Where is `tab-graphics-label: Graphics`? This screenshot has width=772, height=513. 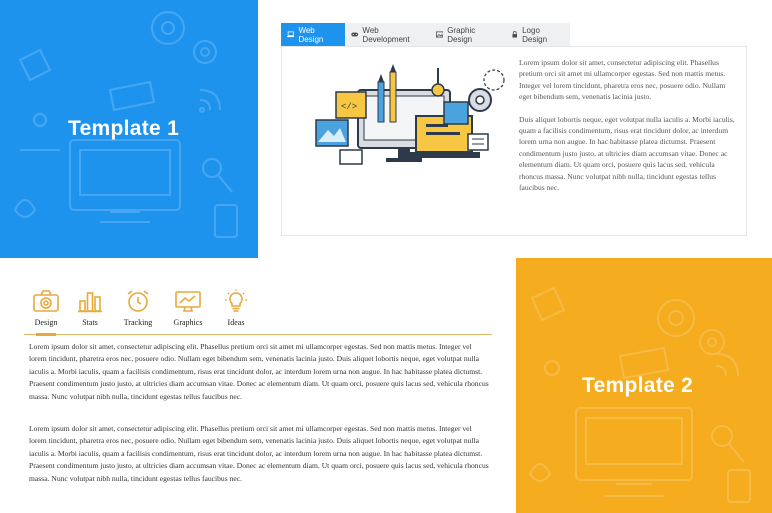 tab-graphics-label: Graphics is located at coordinates (188, 322).